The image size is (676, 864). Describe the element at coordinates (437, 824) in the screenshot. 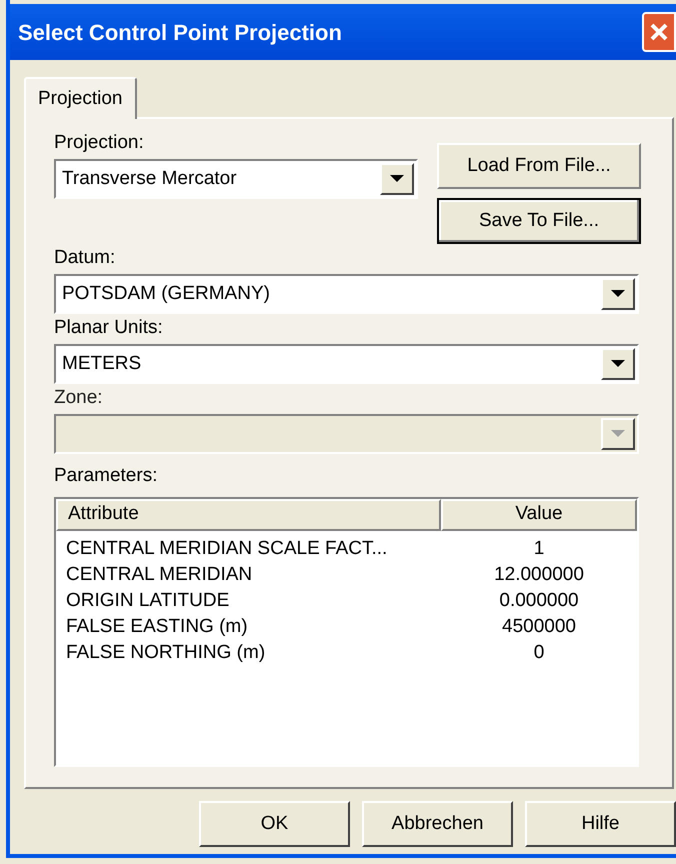

I see `dialog-button: Abbrechen` at that location.